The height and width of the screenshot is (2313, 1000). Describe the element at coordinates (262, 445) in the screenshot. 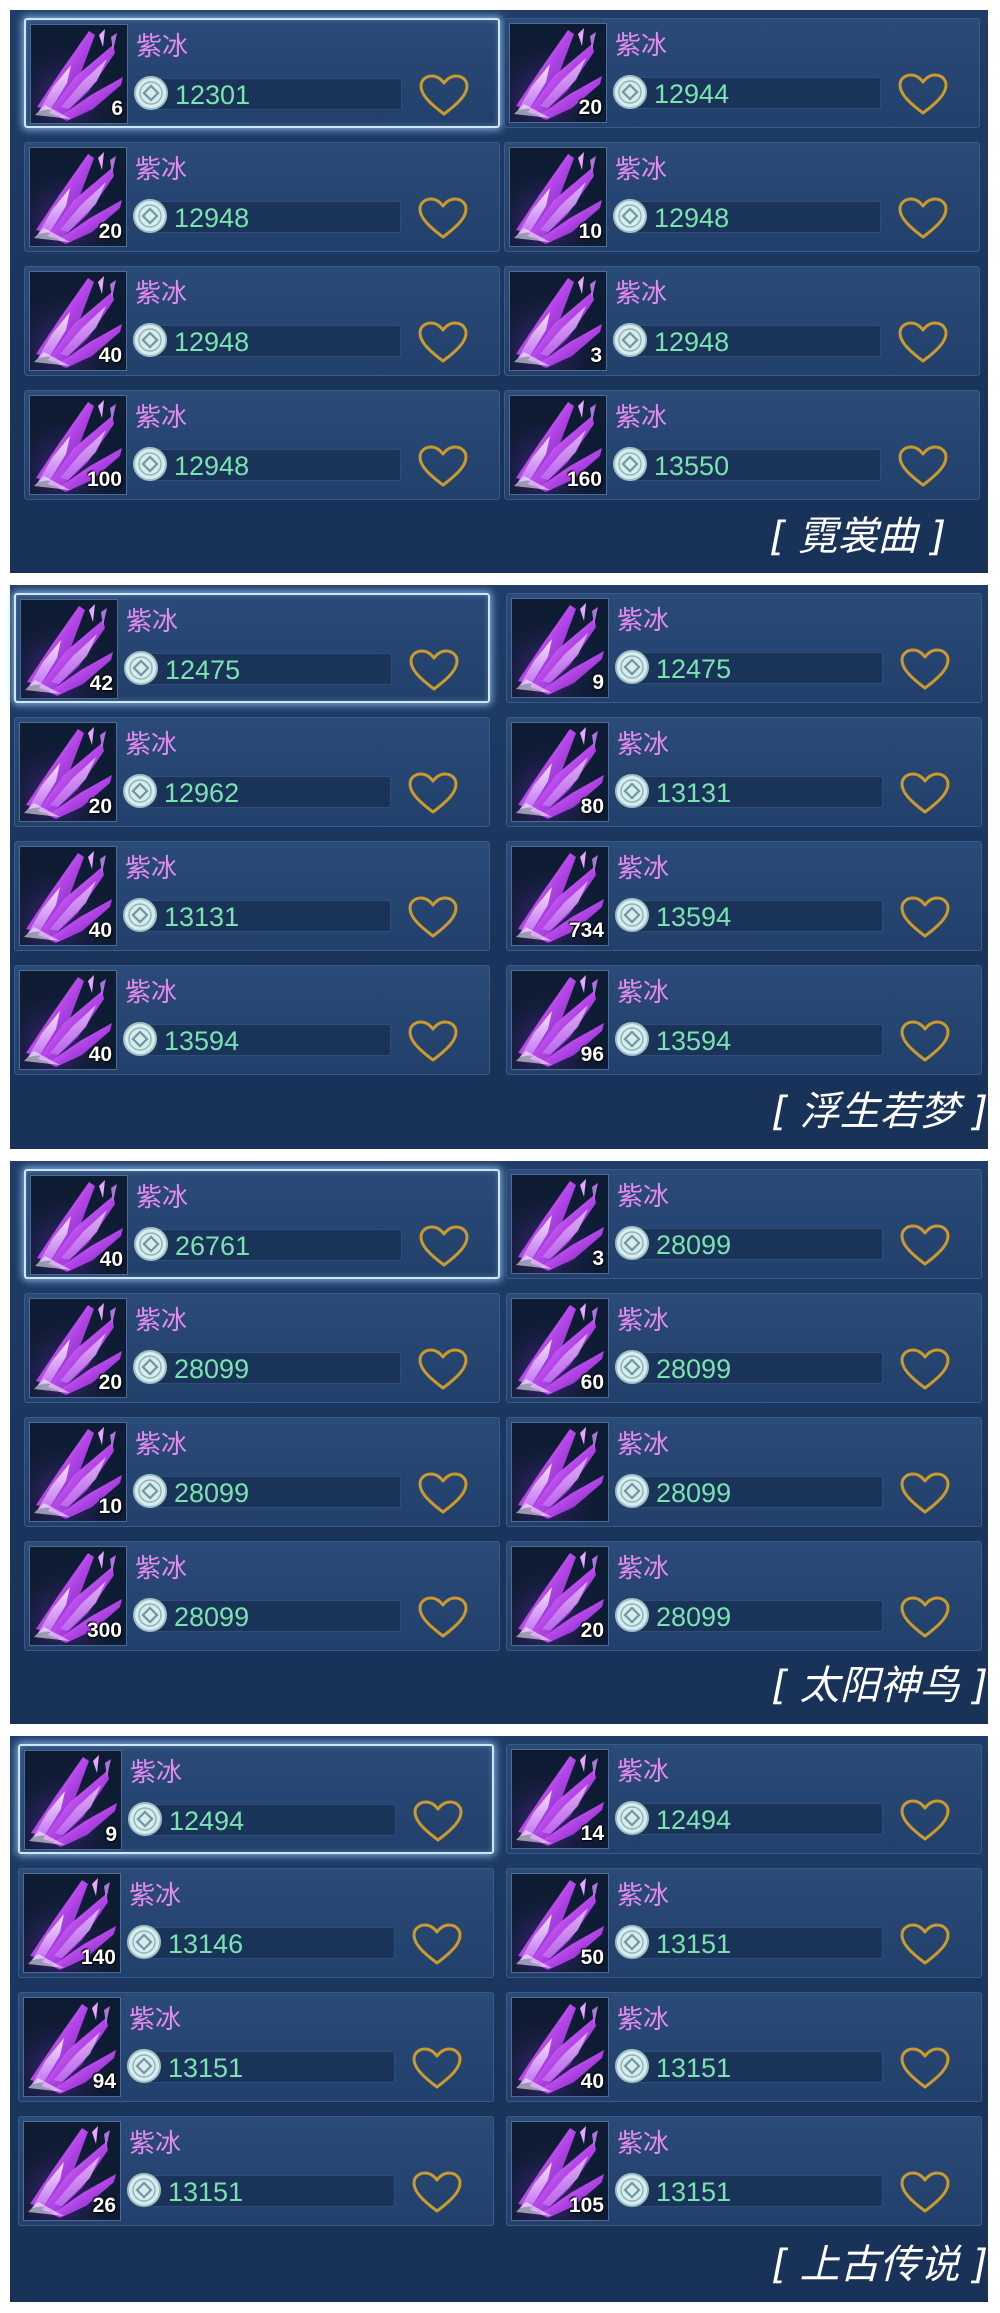

I see `listing-card: 100 紫冰 12948` at that location.